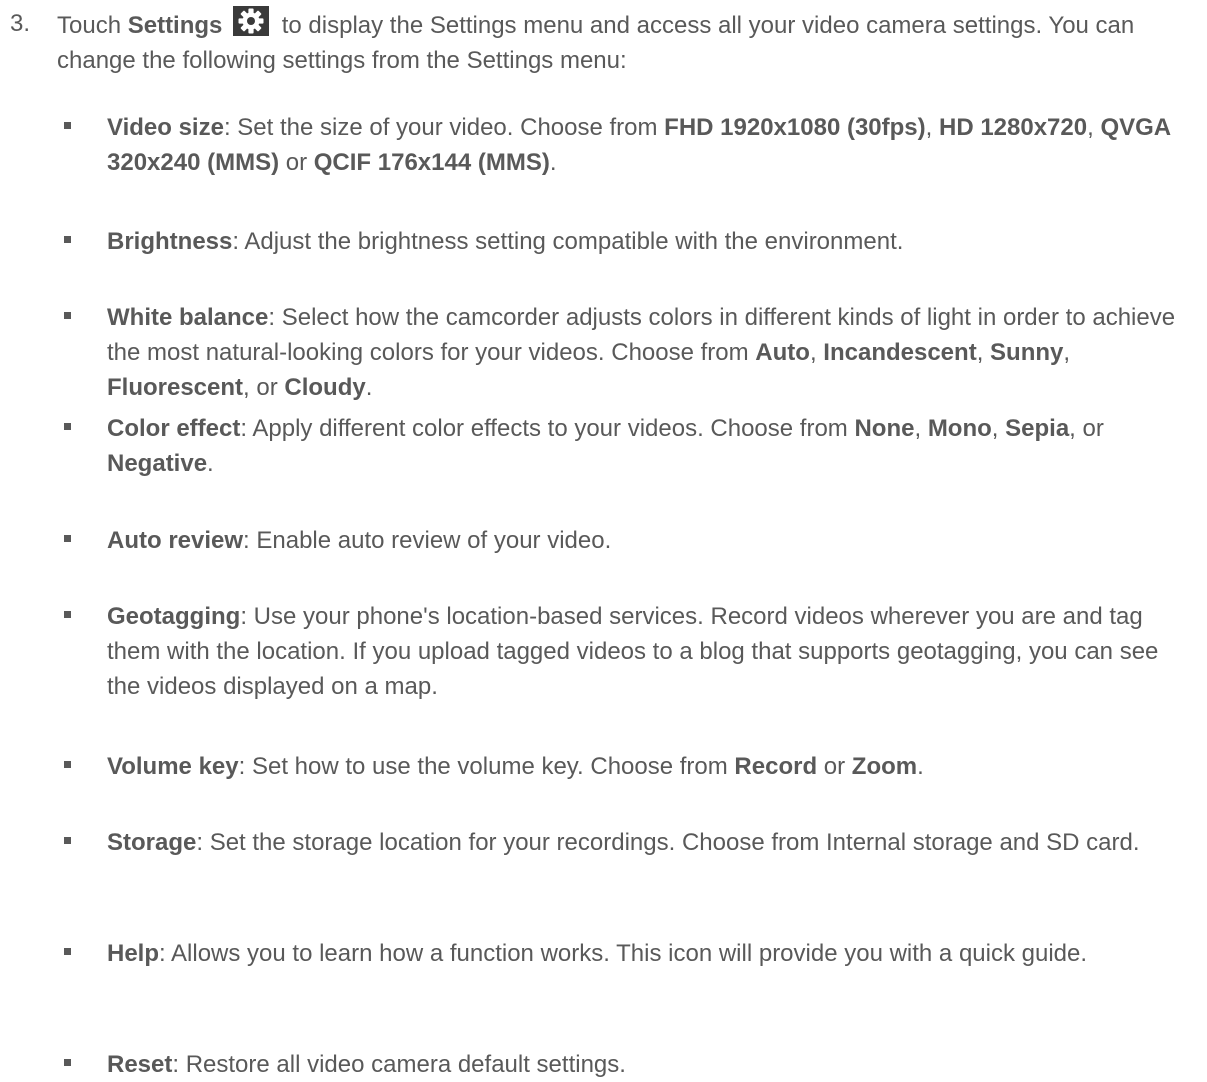 The height and width of the screenshot is (1082, 1207). What do you see at coordinates (20, 23) in the screenshot?
I see `step-number: 3.` at bounding box center [20, 23].